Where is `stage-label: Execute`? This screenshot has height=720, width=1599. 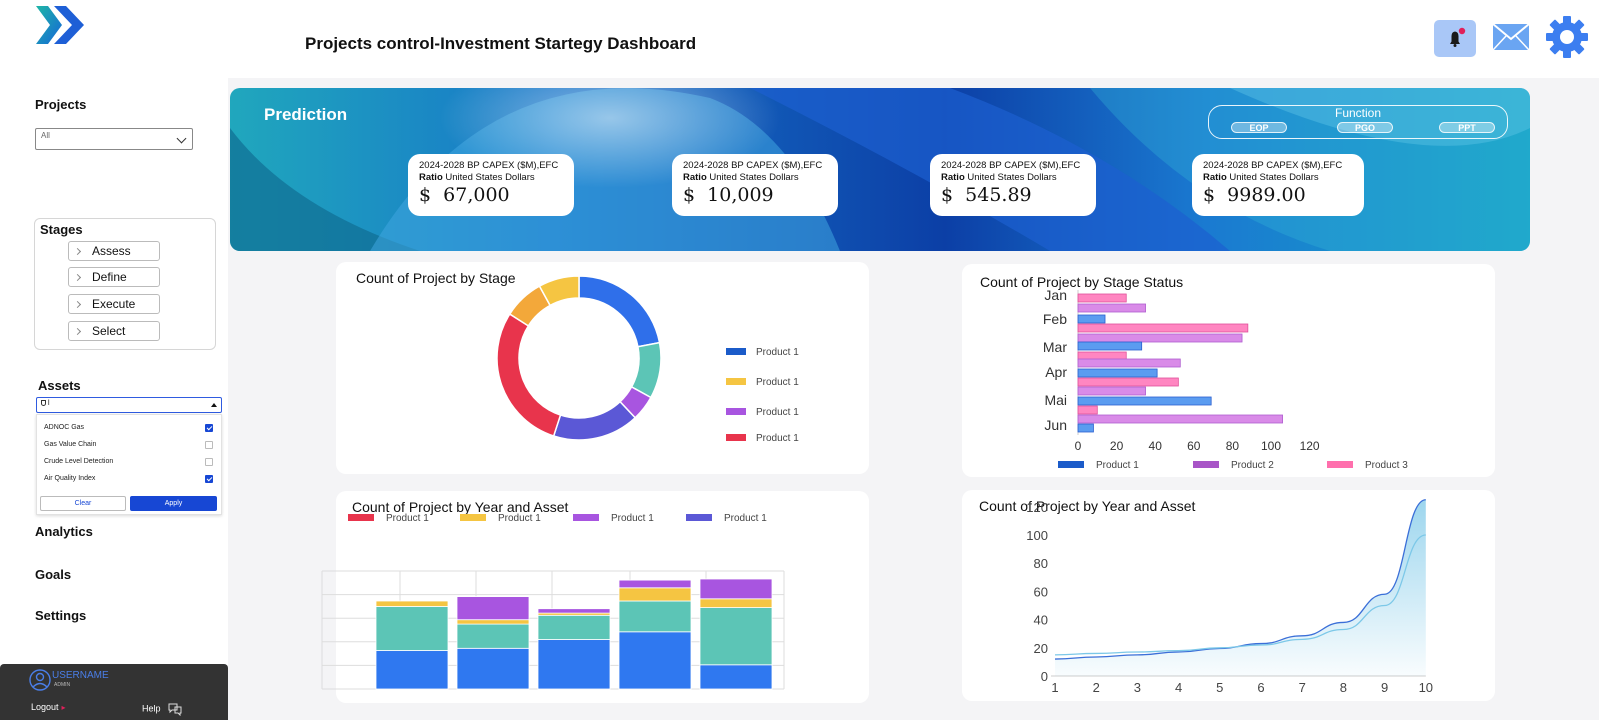
stage-label: Execute is located at coordinates (114, 304).